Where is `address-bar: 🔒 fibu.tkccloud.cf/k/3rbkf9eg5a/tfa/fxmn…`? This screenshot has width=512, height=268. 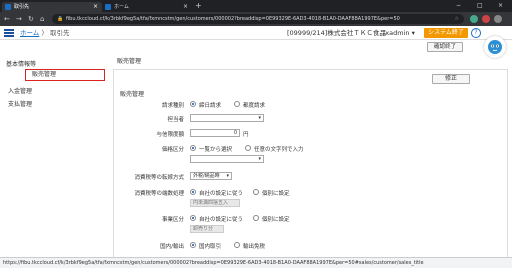 address-bar: 🔒 fibu.tkccloud.cf/k/3rbkf9eg5a/tfa/fxmn… is located at coordinates (258, 19).